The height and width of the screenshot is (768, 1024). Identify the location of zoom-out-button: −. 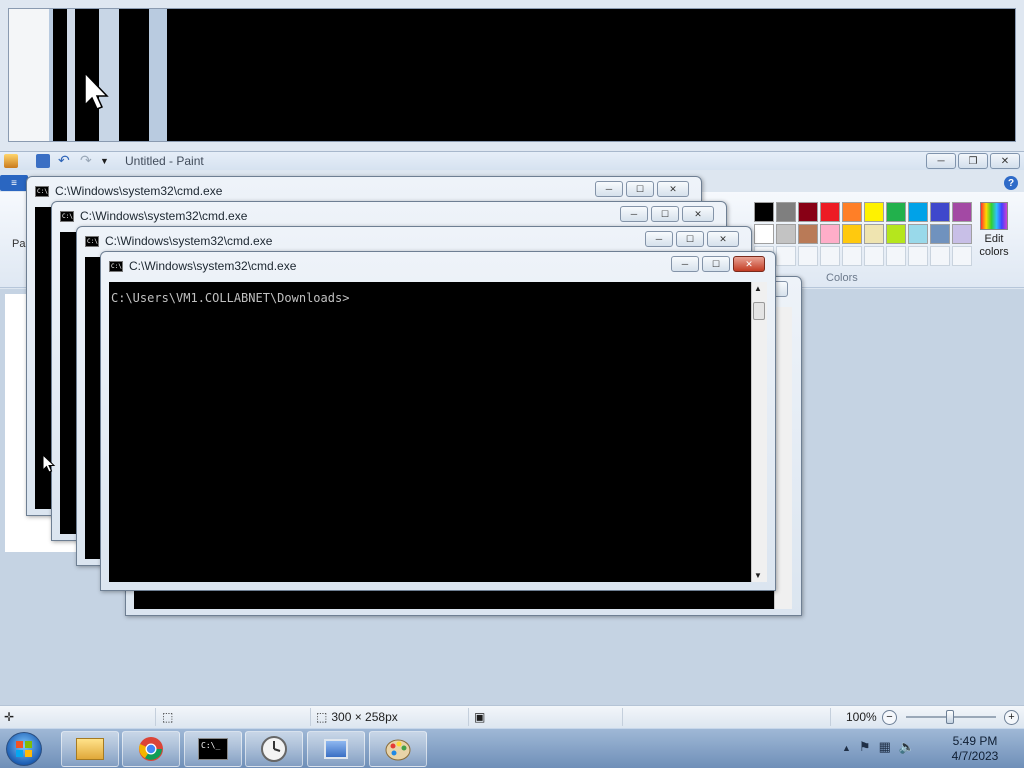
(889, 717).